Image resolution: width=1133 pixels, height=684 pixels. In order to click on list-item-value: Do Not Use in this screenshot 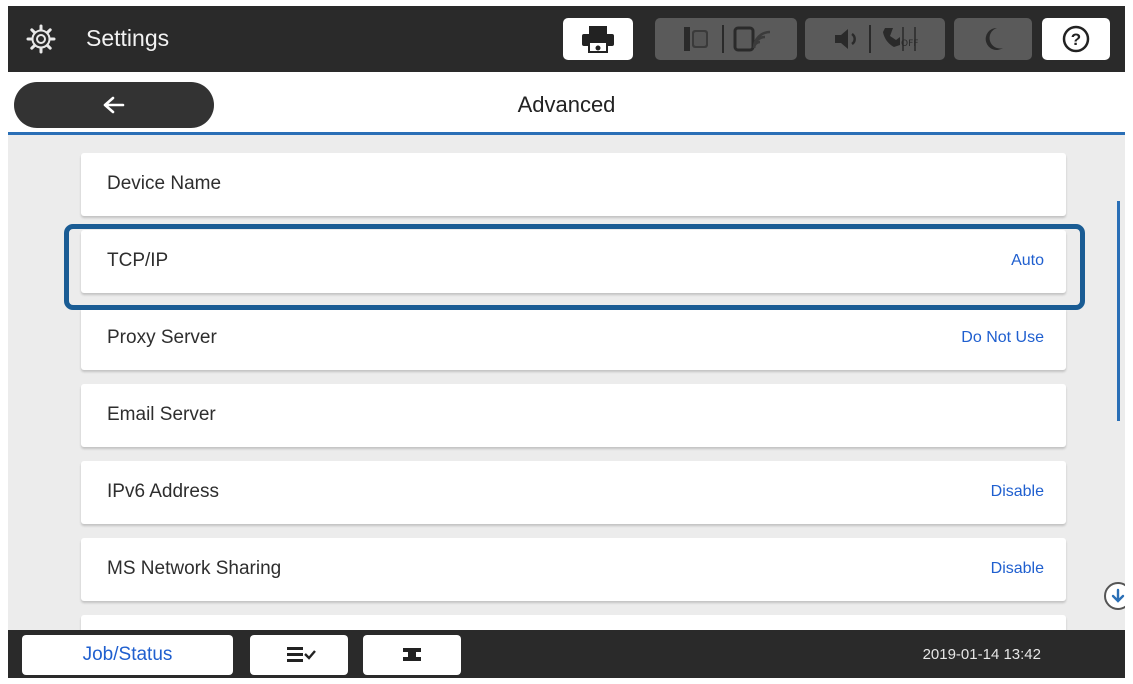, I will do `click(1002, 337)`.